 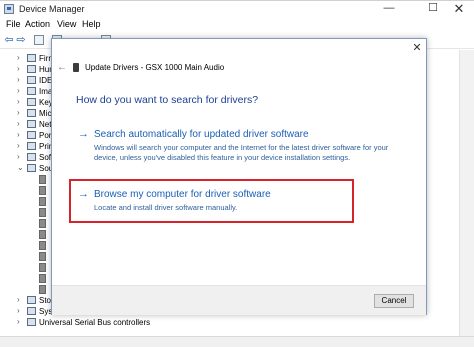 I want to click on tree-item-label: Por, so click(x=45, y=135).